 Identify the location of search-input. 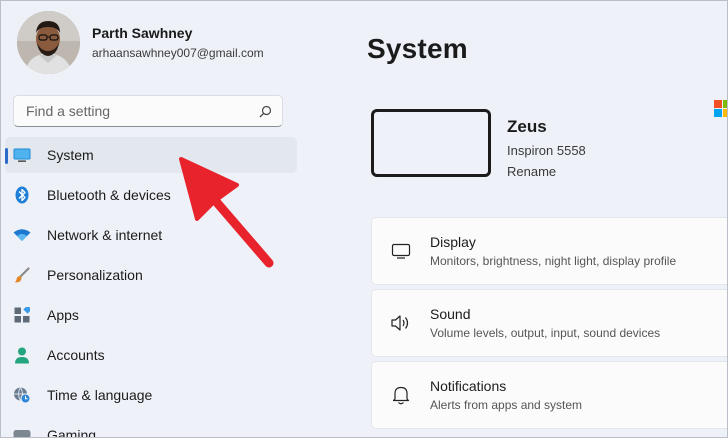
(142, 111).